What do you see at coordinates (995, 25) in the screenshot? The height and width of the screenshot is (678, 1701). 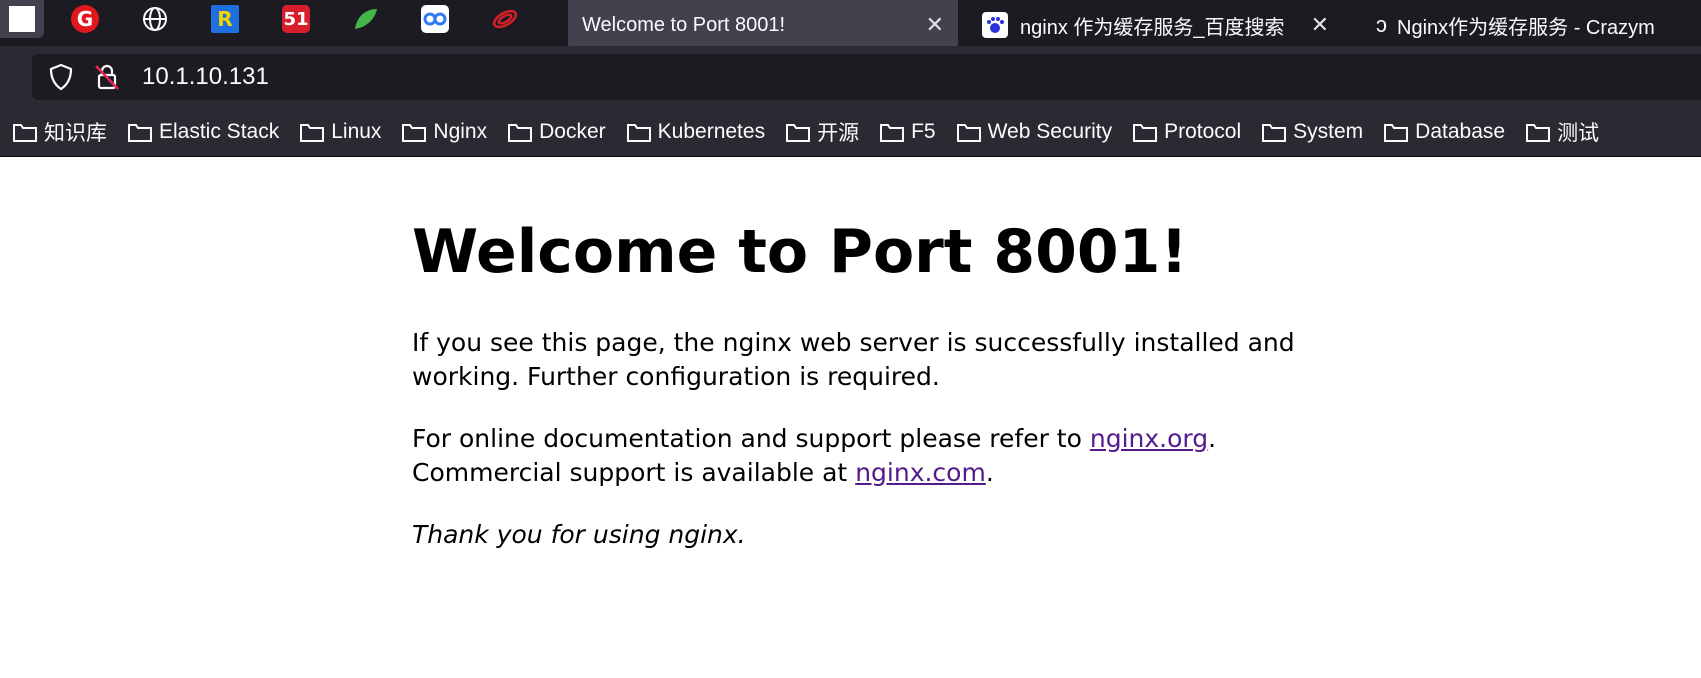 I see `baidu-paw-icon` at bounding box center [995, 25].